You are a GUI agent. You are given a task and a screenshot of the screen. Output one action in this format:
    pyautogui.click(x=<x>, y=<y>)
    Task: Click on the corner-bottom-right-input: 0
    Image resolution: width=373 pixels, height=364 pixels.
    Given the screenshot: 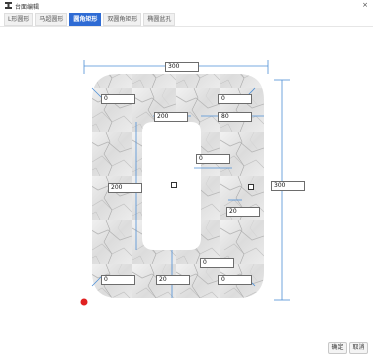 What is the action you would take?
    pyautogui.click(x=235, y=280)
    